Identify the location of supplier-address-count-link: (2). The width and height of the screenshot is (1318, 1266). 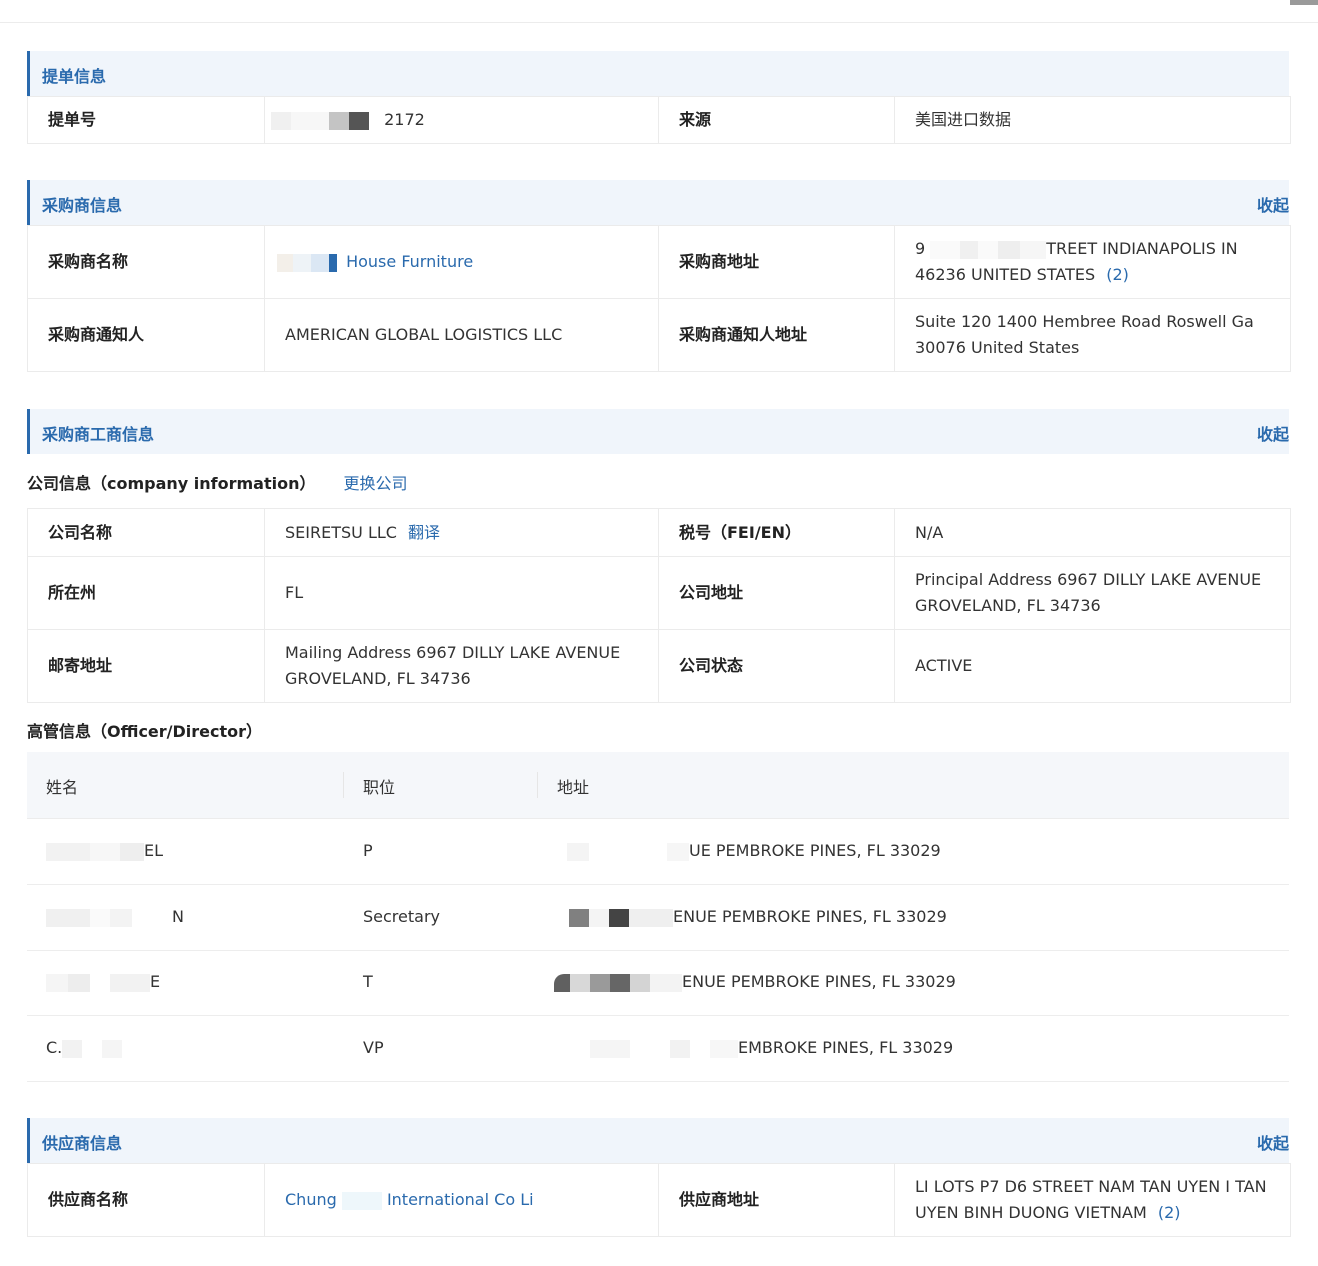
(1169, 1212).